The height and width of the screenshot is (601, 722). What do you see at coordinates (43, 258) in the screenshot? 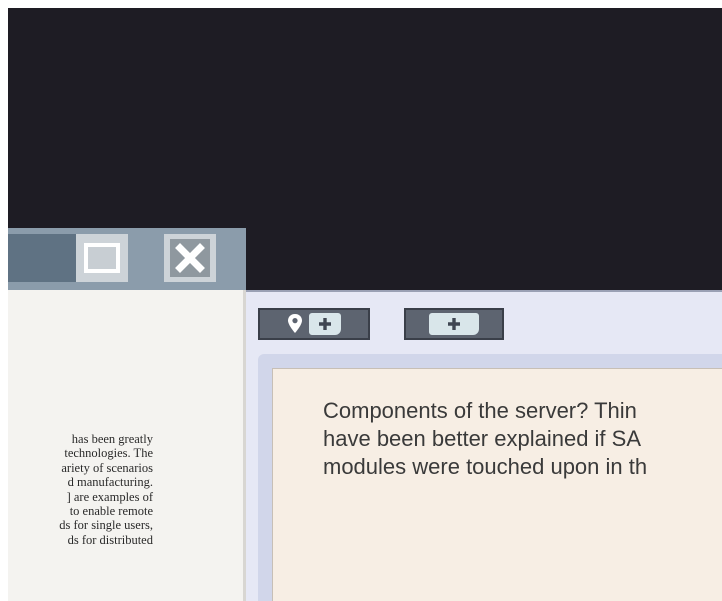
I see `titlebar-strip` at bounding box center [43, 258].